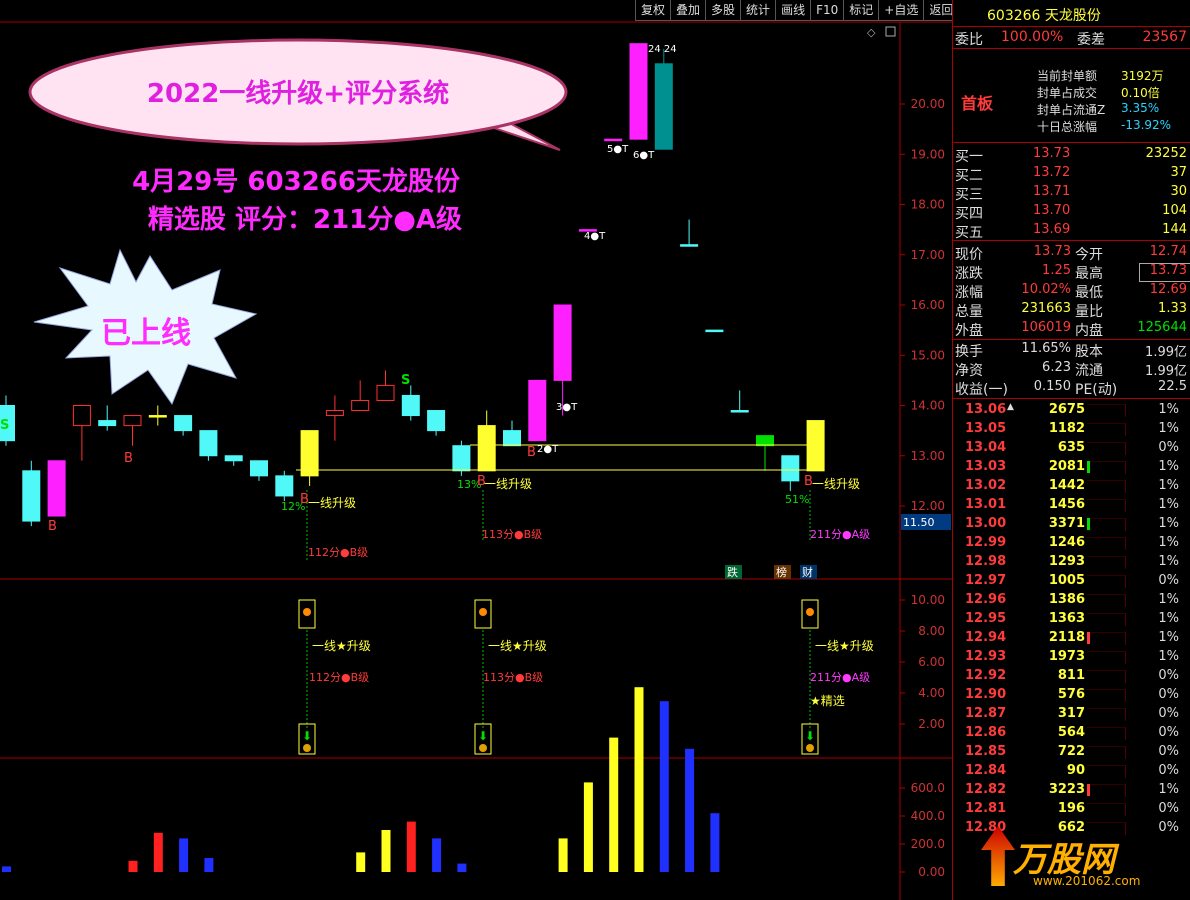 The width and height of the screenshot is (1190, 900). What do you see at coordinates (1046, 327) in the screenshot?
I see `quote-value: 106019` at bounding box center [1046, 327].